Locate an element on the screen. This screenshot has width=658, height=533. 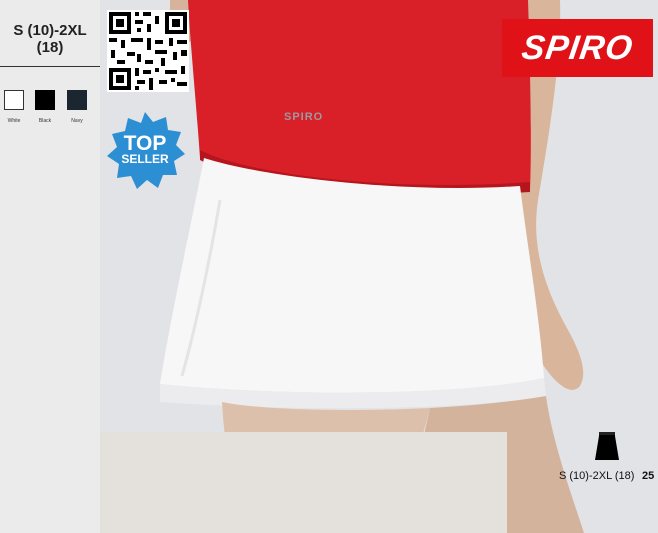
size-range-line-2: (18) is located at coordinates (50, 47).